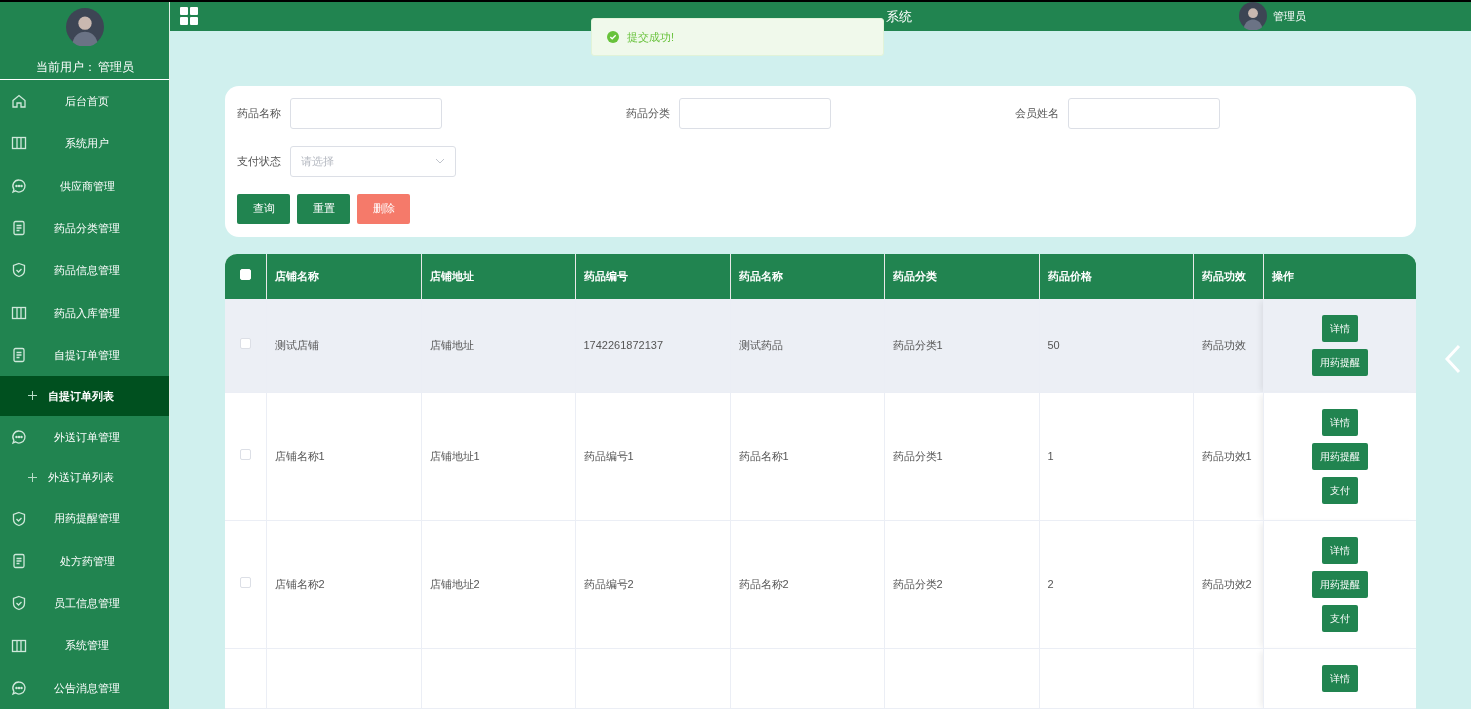  Describe the element at coordinates (608, 456) in the screenshot. I see `table-cell: 药品编号1` at that location.